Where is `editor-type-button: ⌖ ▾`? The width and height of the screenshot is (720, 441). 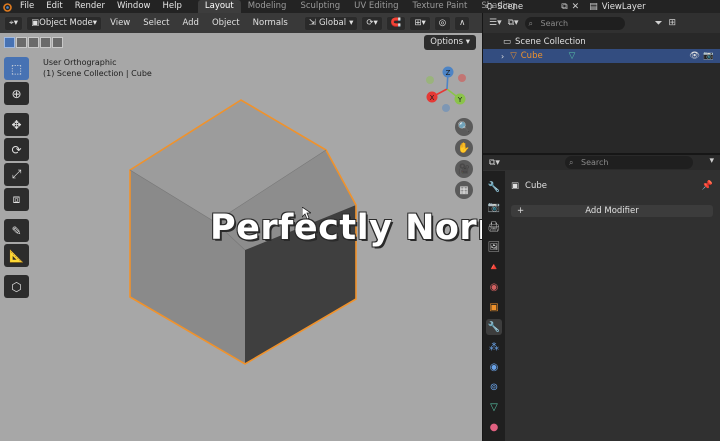 editor-type-button: ⌖ ▾ is located at coordinates (14, 23).